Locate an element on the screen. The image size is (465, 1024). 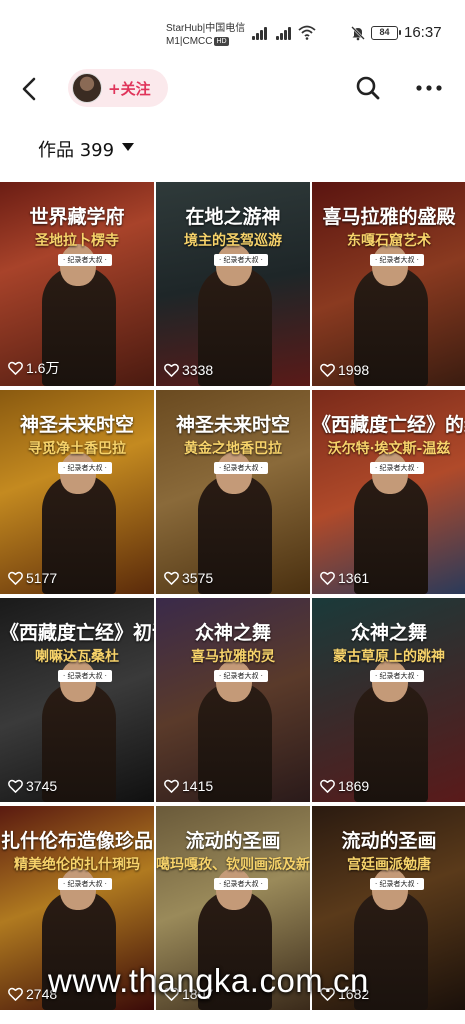
bell-off-icon is located at coordinates (358, 33).